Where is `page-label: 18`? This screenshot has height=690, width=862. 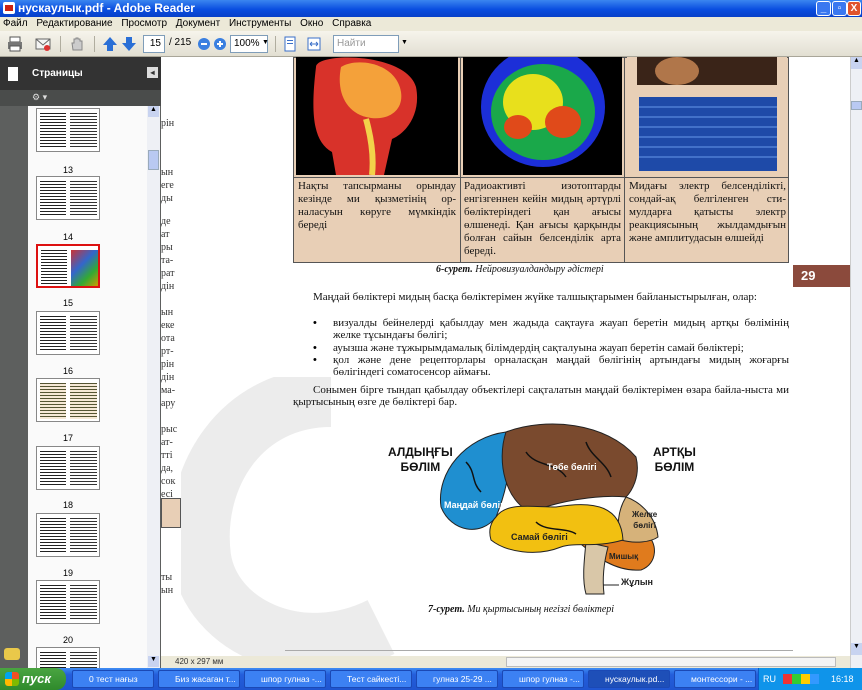 page-label: 18 is located at coordinates (67, 505).